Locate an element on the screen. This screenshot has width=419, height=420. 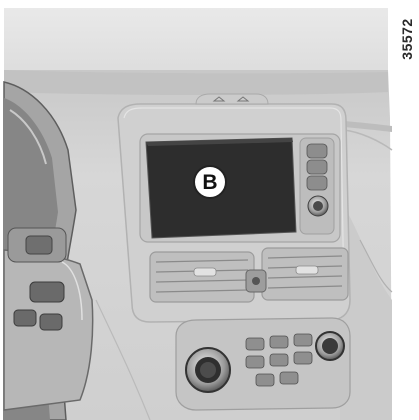
callout-b: B is located at coordinates (210, 182).